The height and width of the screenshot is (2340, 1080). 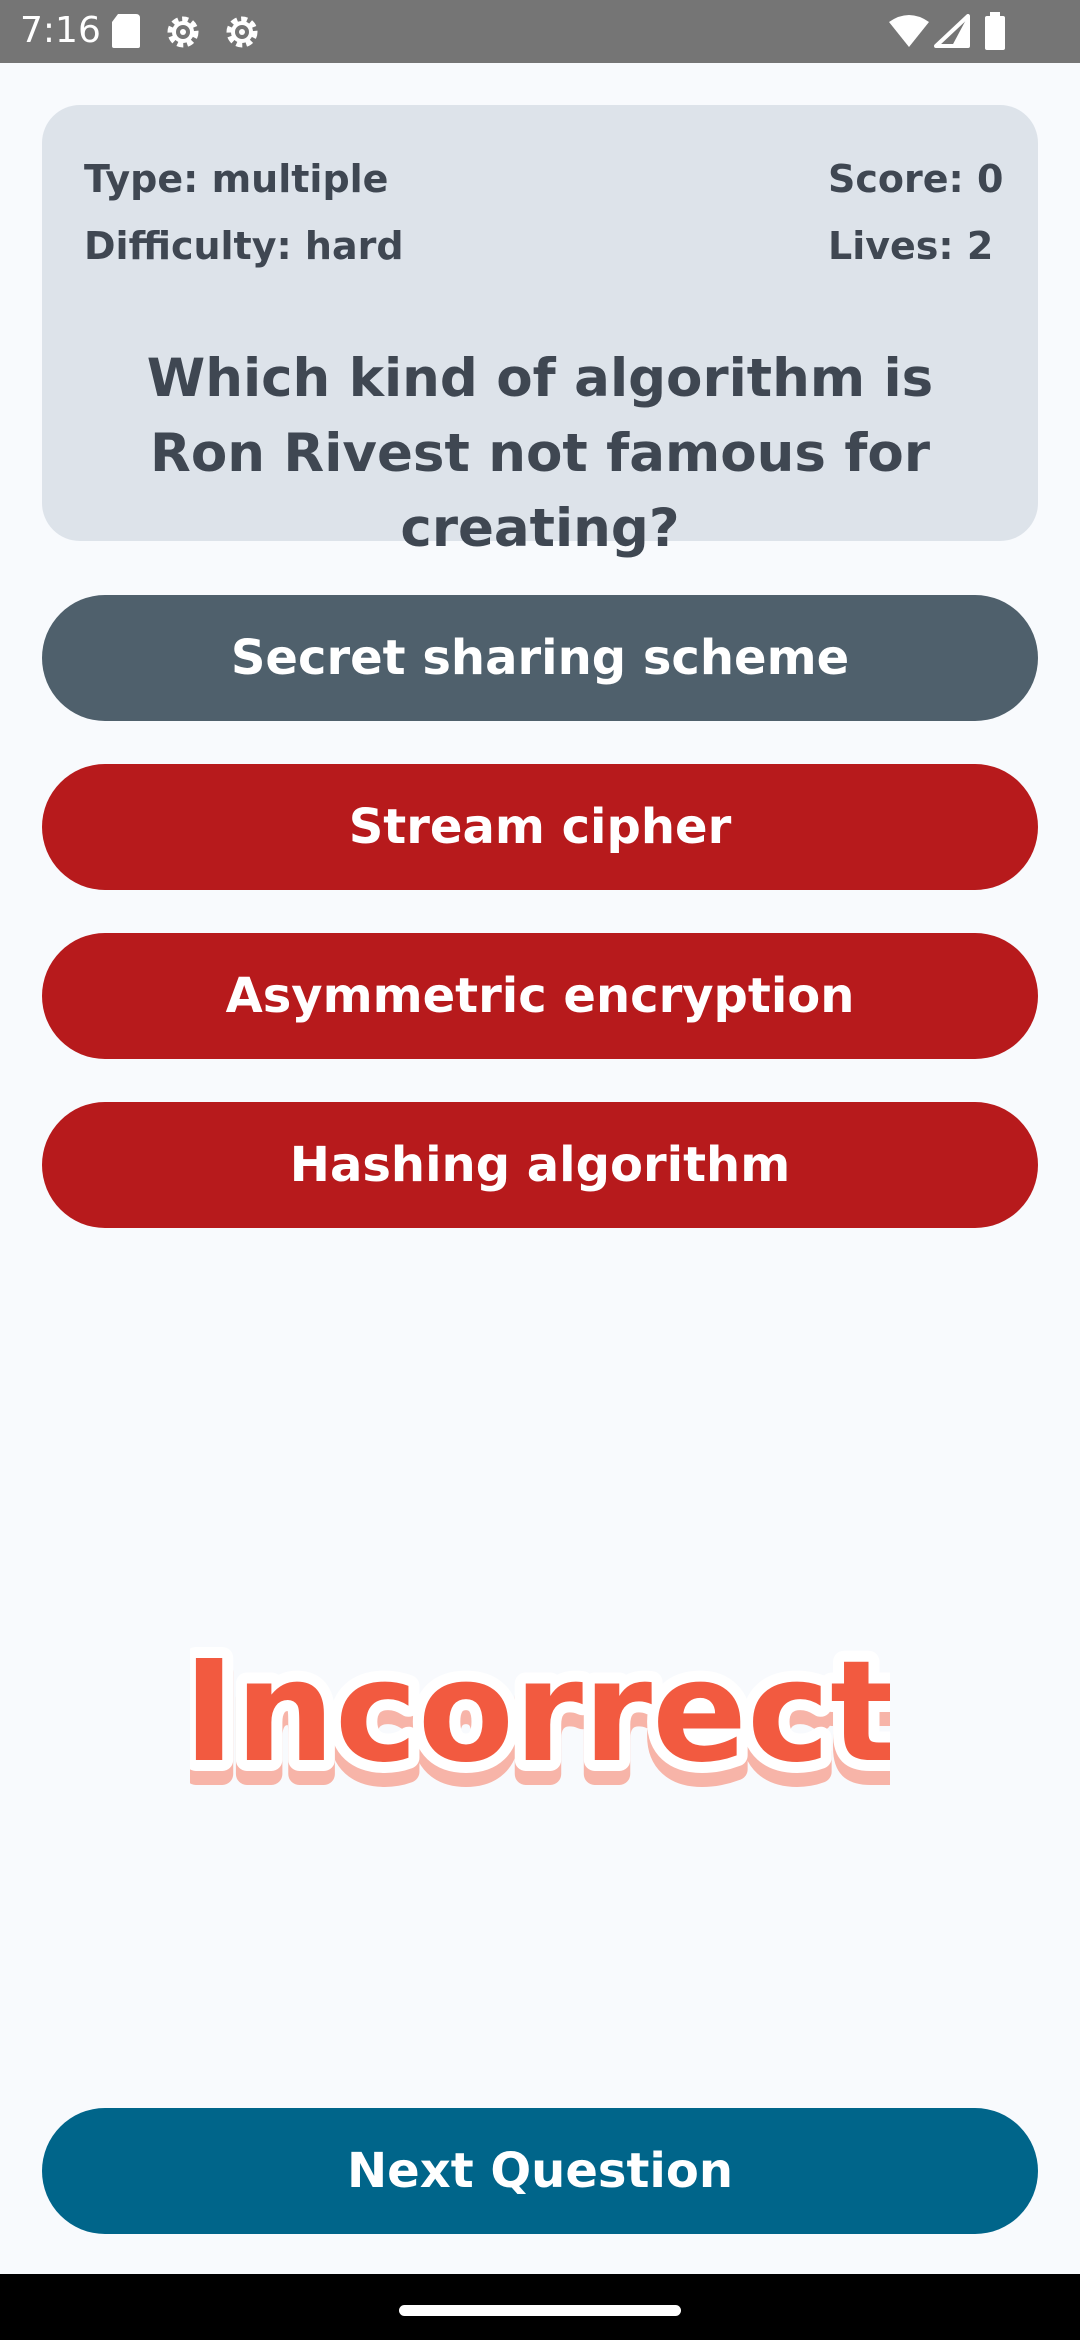 I want to click on answer-label: Asymmetric encryption, so click(x=540, y=996).